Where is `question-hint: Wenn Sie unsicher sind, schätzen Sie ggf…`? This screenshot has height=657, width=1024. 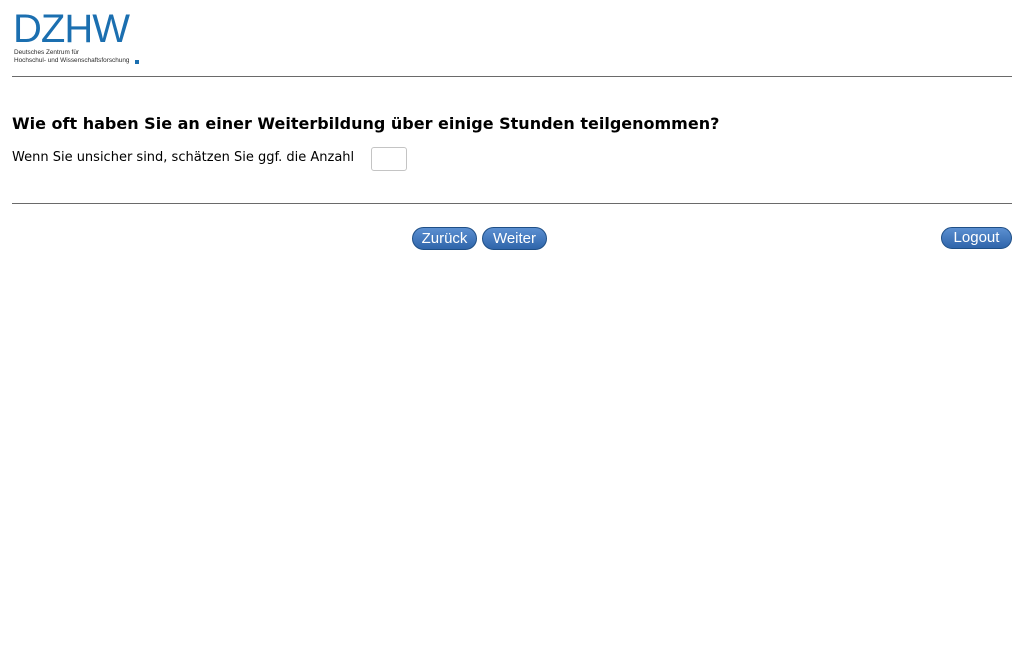 question-hint: Wenn Sie unsicher sind, schätzen Sie ggf… is located at coordinates (183, 157).